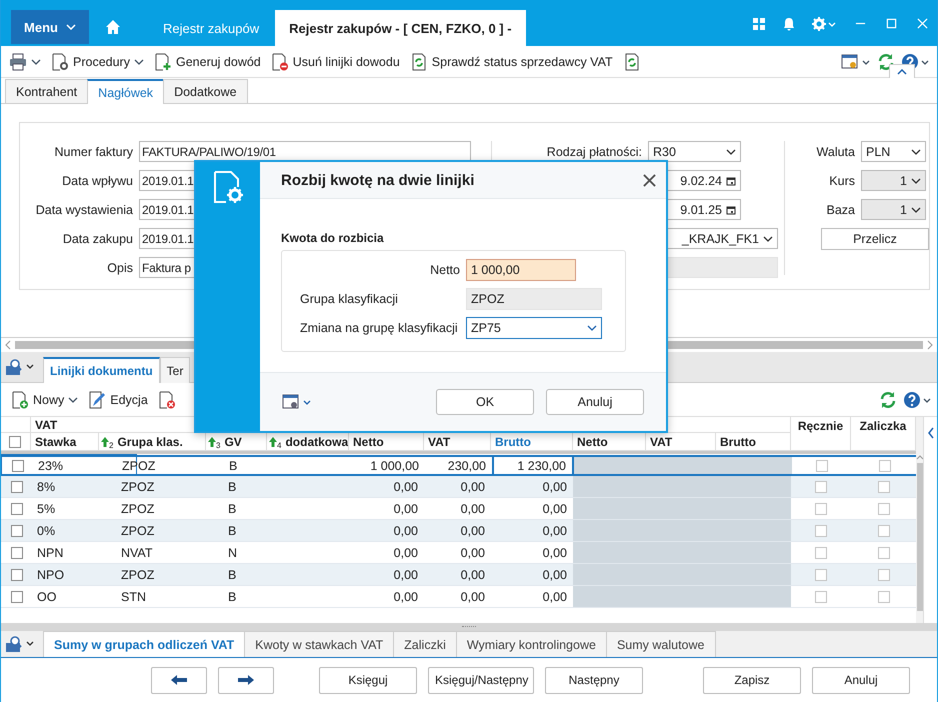 The height and width of the screenshot is (702, 938). I want to click on field-label: Rodzaj płatności:, so click(594, 151).